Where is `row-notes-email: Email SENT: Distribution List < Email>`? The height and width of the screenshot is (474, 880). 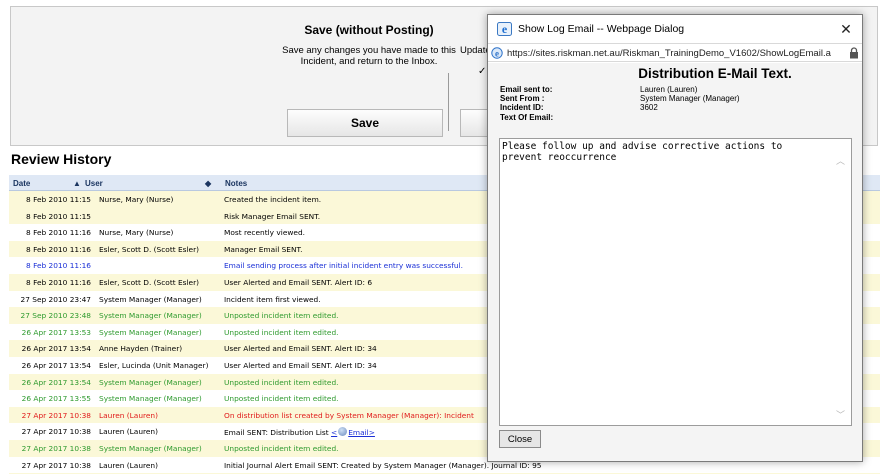 row-notes-email: Email SENT: Distribution List < Email> is located at coordinates (299, 432).